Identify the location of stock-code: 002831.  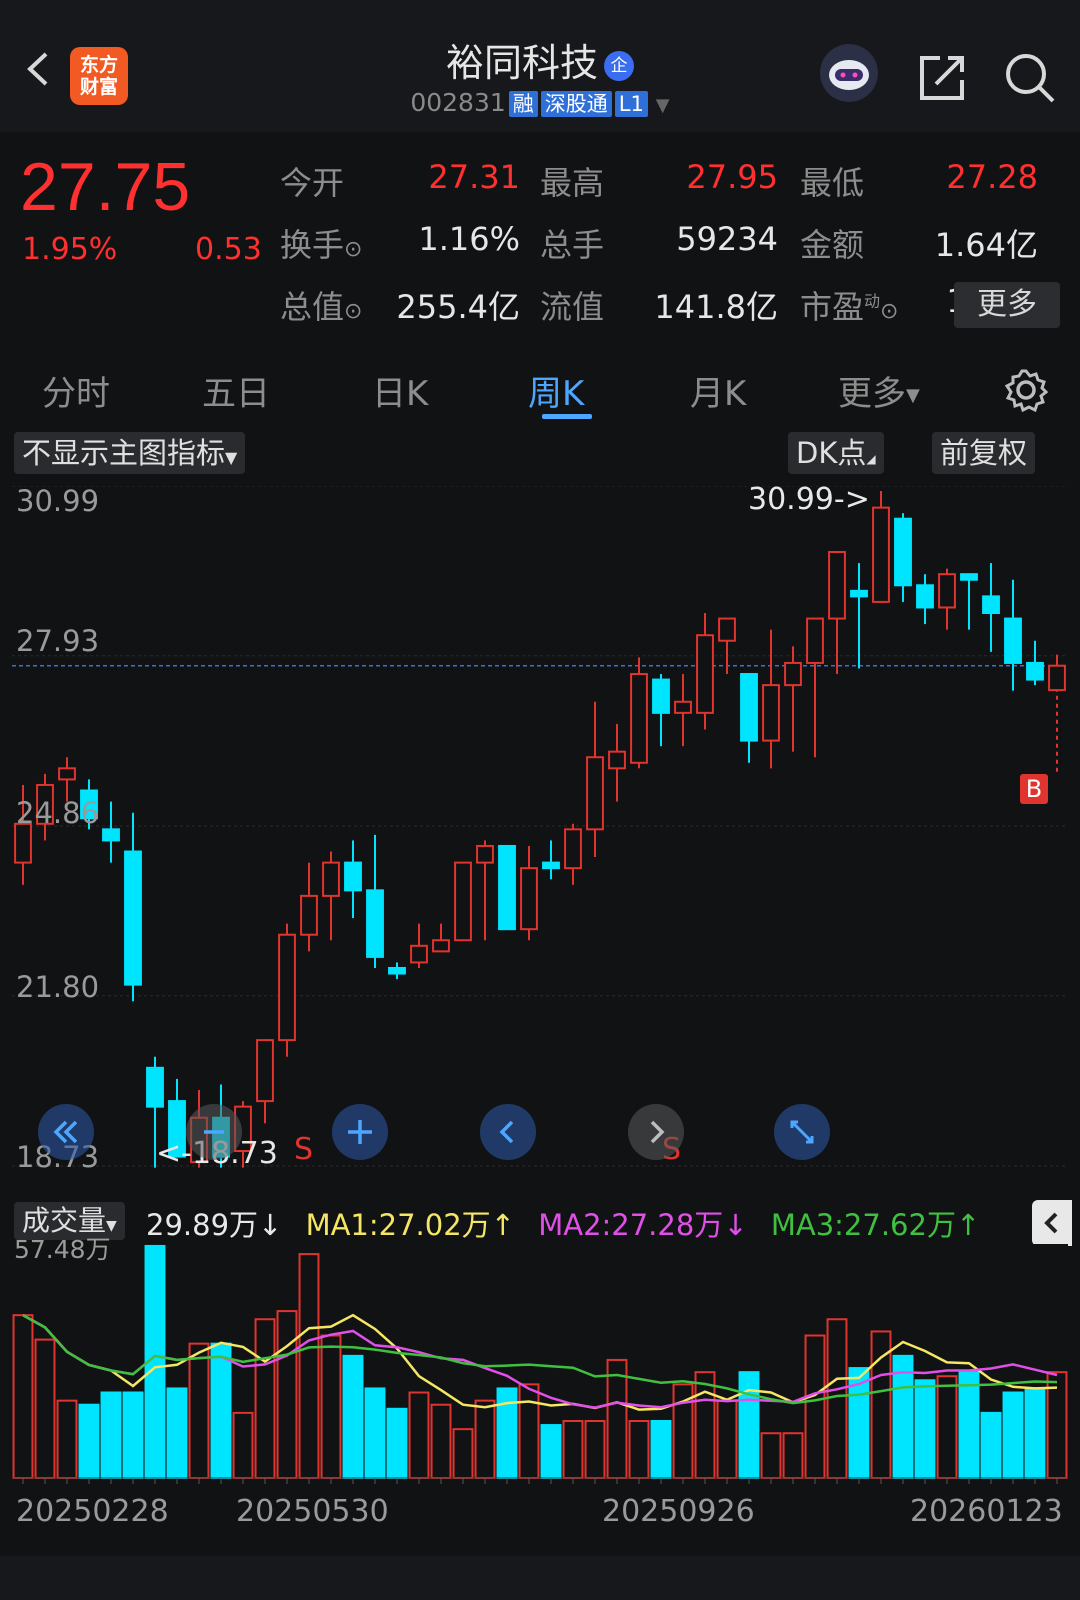
(458, 102).